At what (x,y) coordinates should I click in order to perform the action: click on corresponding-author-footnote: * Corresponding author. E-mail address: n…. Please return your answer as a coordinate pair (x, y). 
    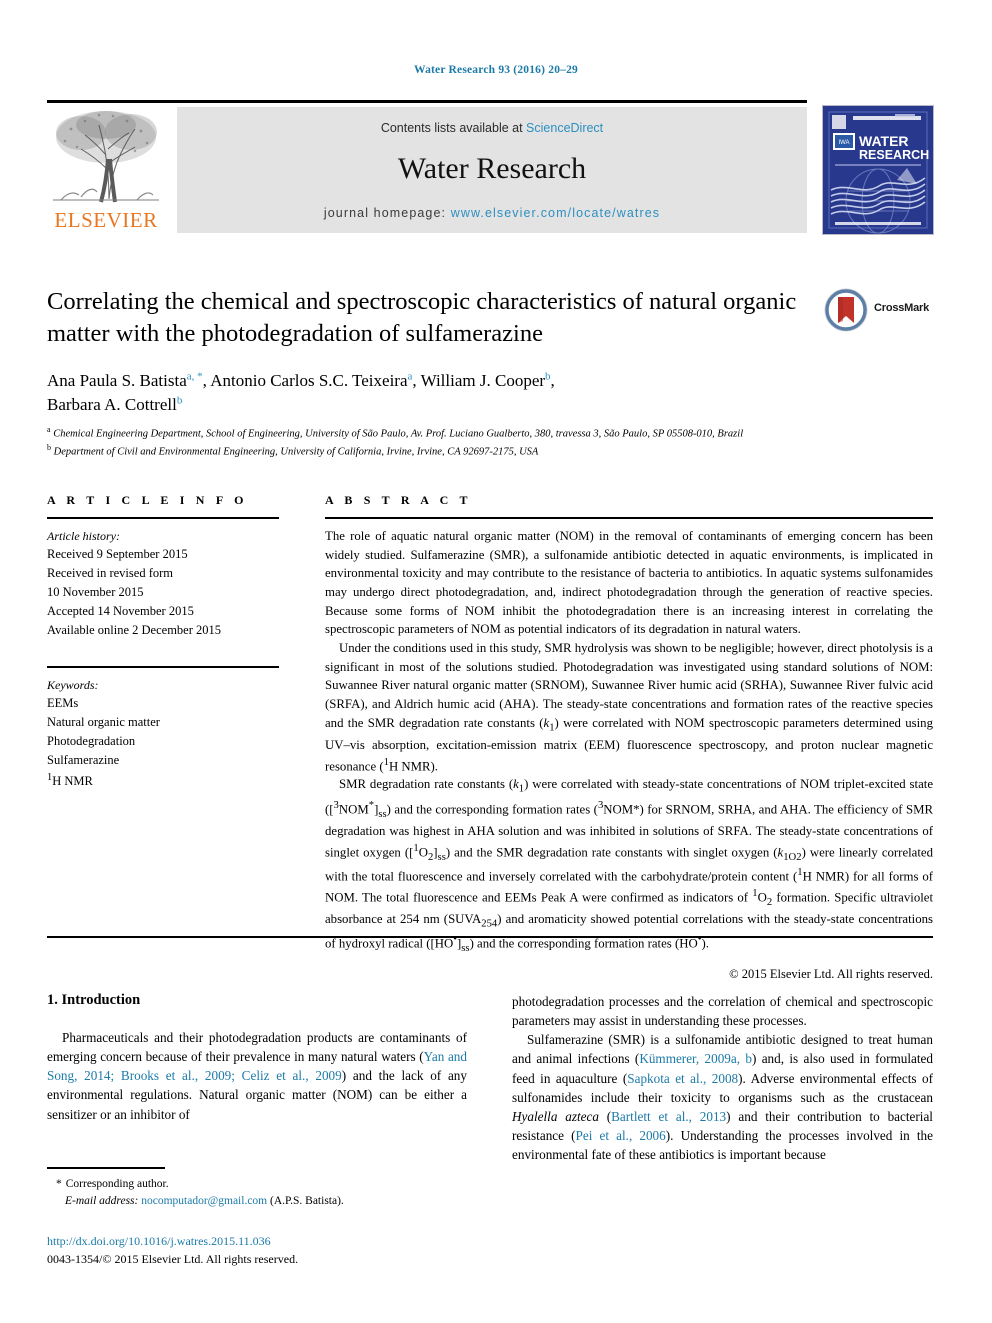
    Looking at the image, I should click on (257, 1188).